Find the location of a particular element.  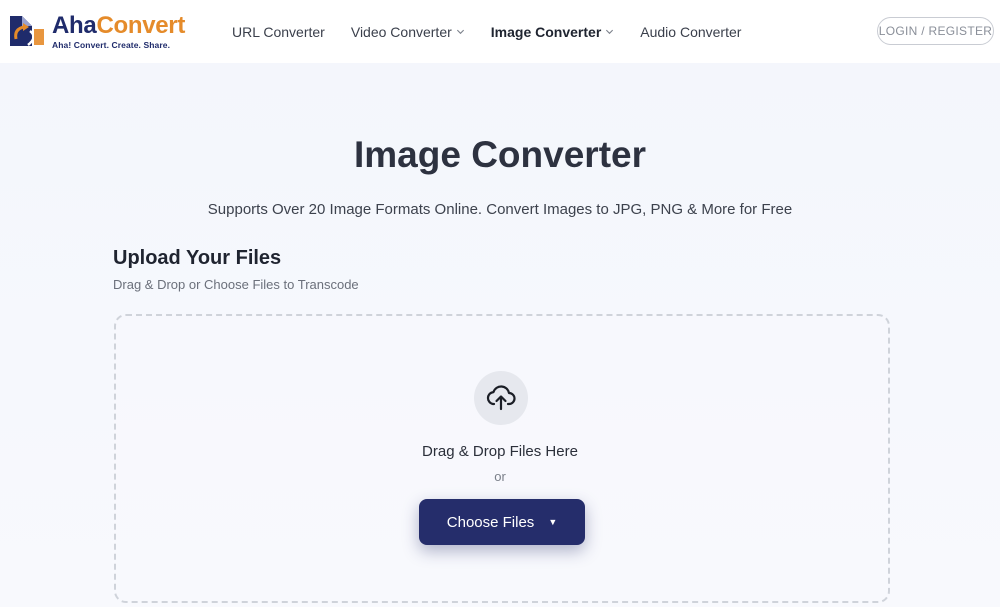

nav-item-label: Image Converter is located at coordinates (546, 31).